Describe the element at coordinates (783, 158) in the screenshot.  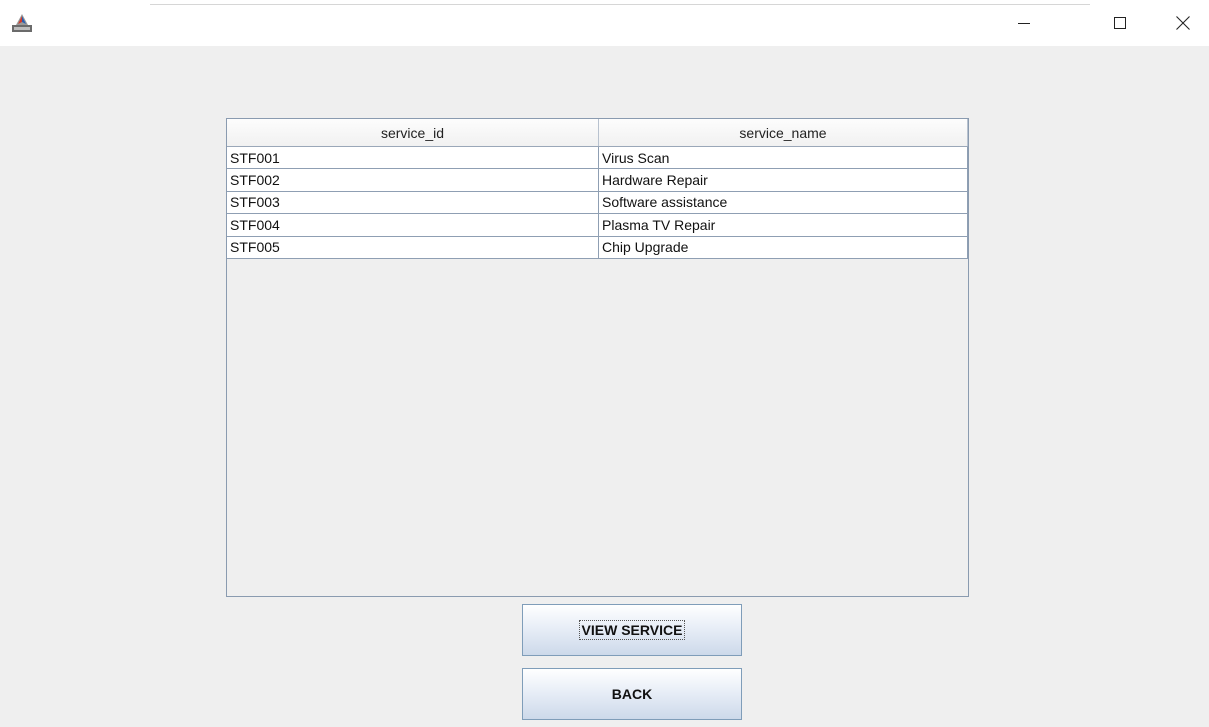
I see `cell-service-name: Virus Scan` at that location.